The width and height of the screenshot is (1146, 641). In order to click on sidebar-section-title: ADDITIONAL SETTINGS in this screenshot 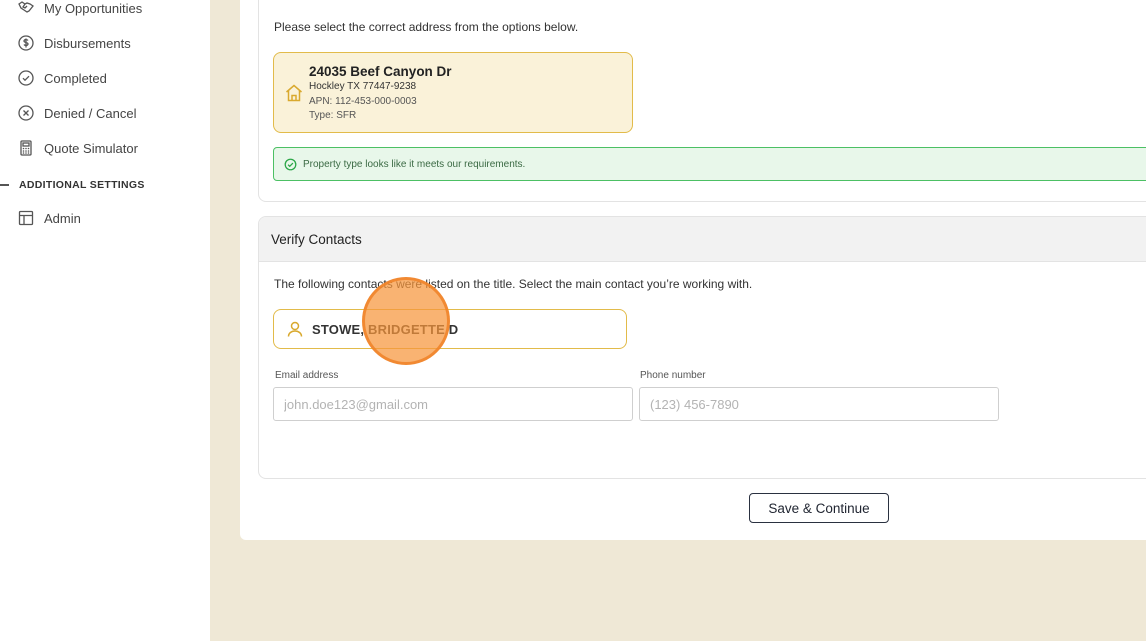, I will do `click(82, 185)`.